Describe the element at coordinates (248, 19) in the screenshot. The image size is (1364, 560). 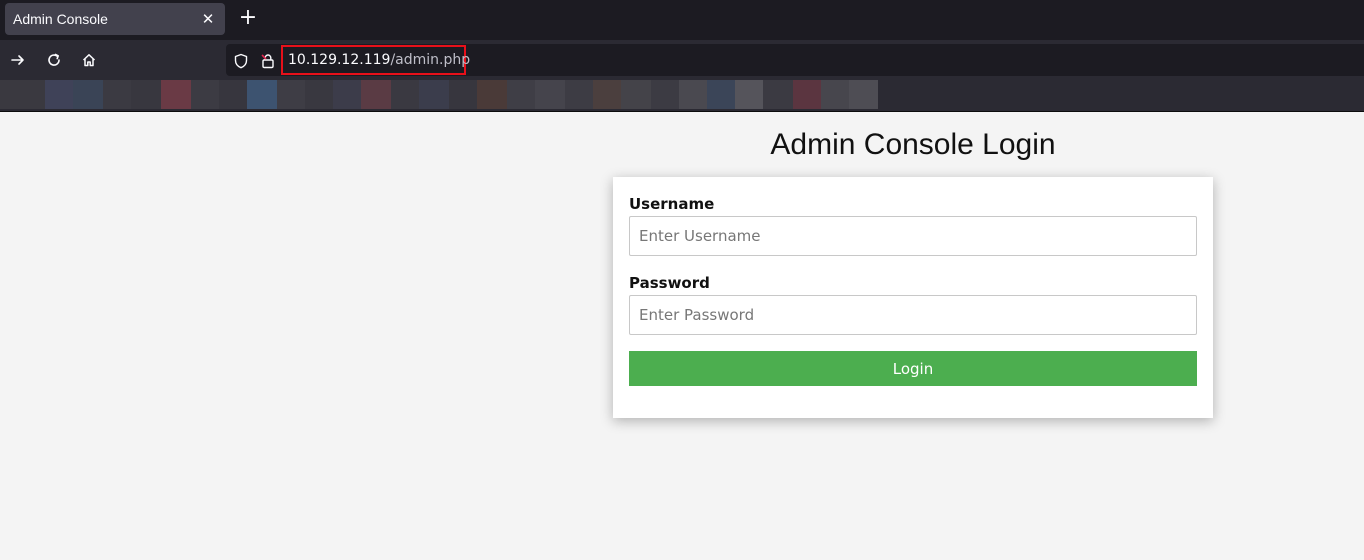
I see `new-tab-icon: +` at that location.